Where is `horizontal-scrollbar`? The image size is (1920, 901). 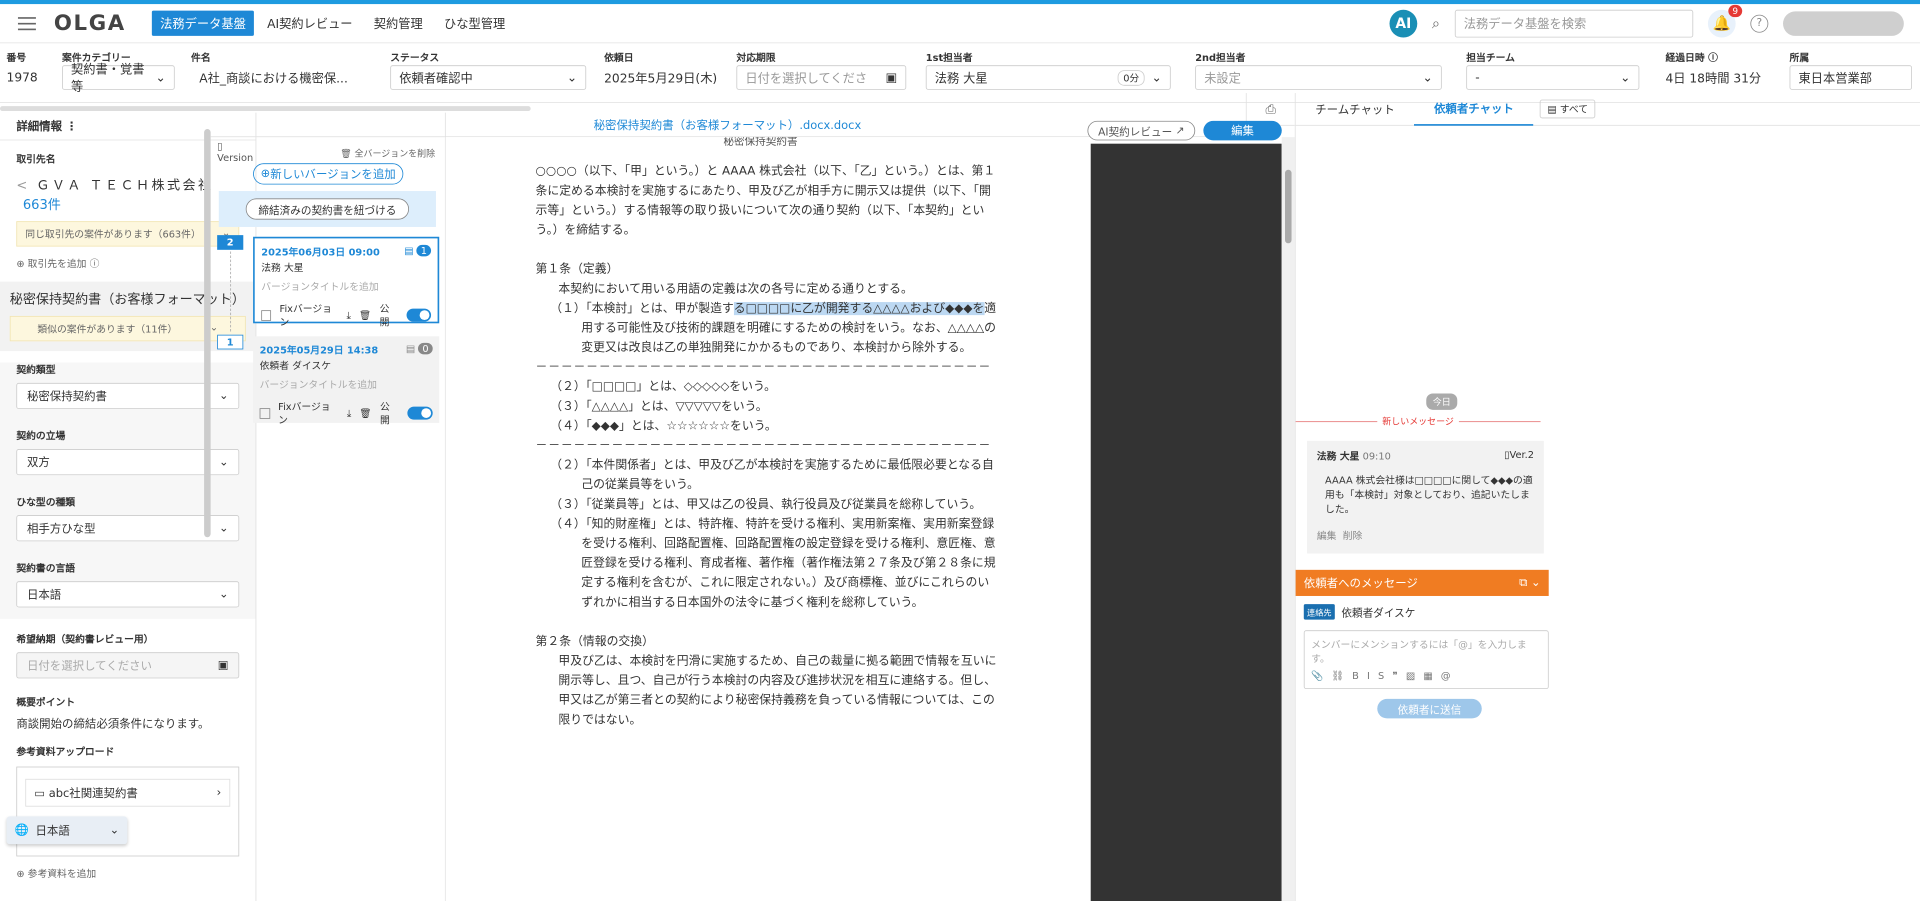
horizontal-scrollbar is located at coordinates (265, 109).